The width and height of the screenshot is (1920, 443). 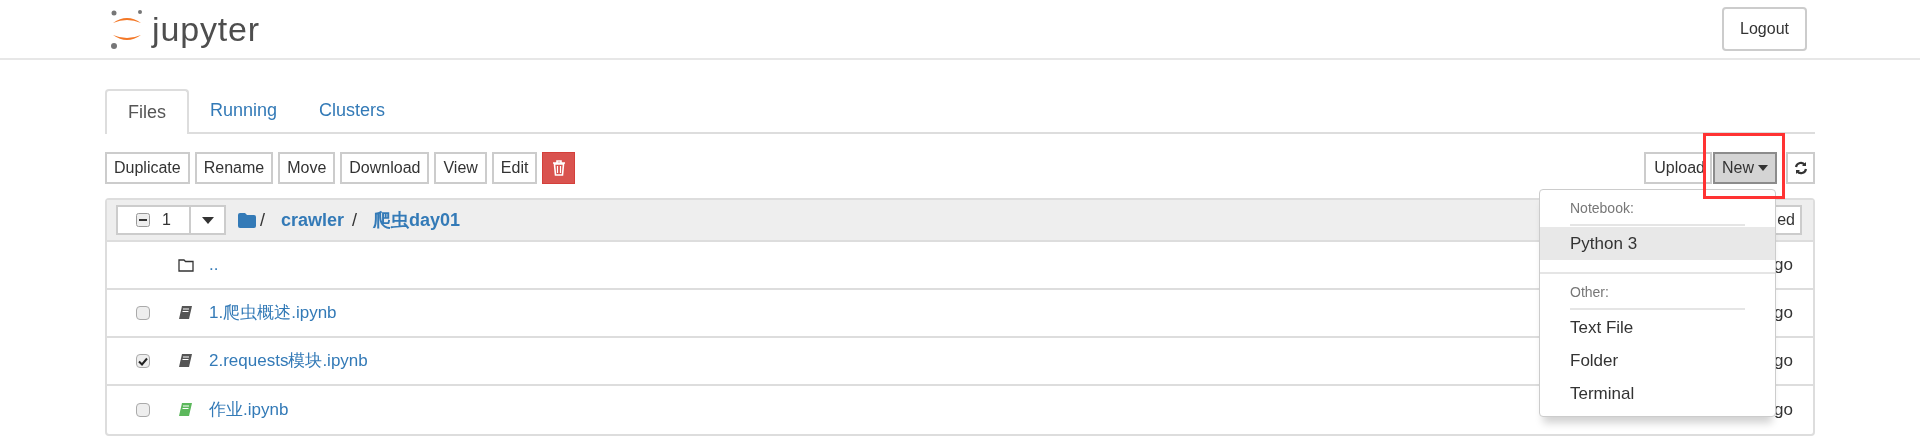 I want to click on menu-item: Text File, so click(x=1657, y=327).